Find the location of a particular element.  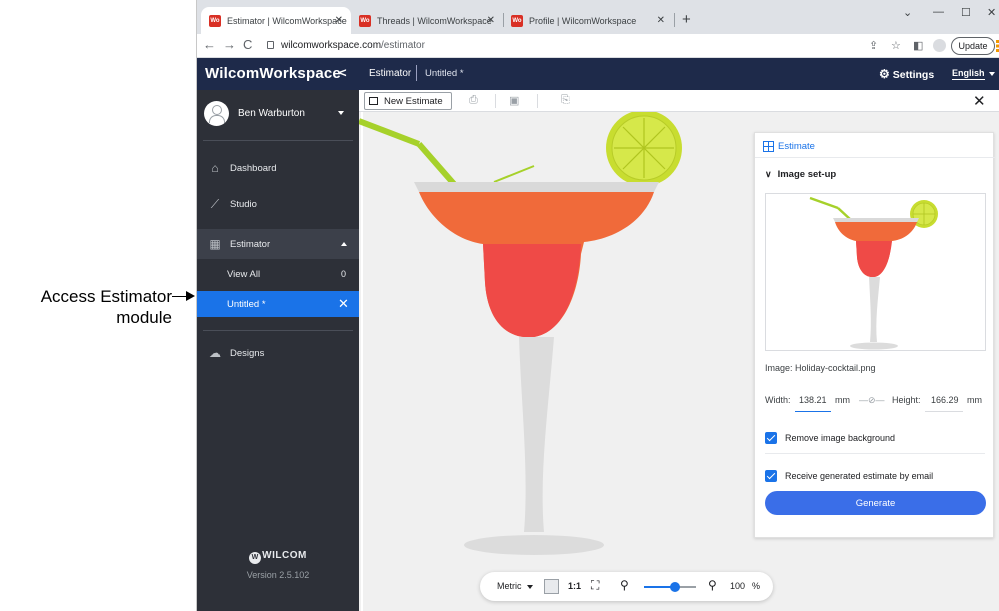

generate-button: Generate is located at coordinates (875, 503).